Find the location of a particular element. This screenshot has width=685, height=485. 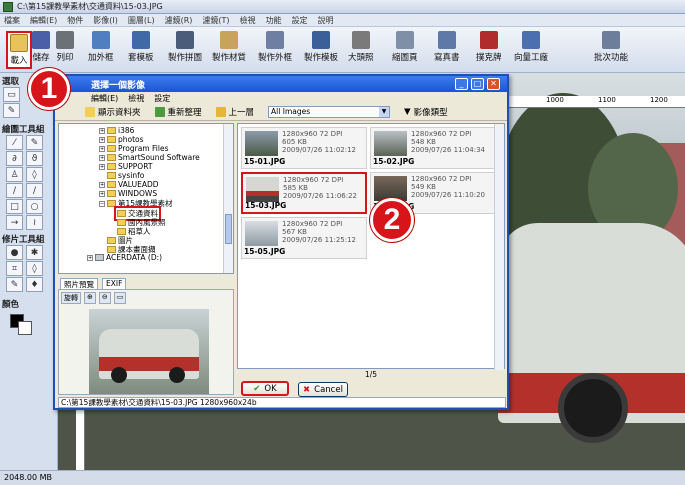

print-button: 列印 is located at coordinates (65, 47).